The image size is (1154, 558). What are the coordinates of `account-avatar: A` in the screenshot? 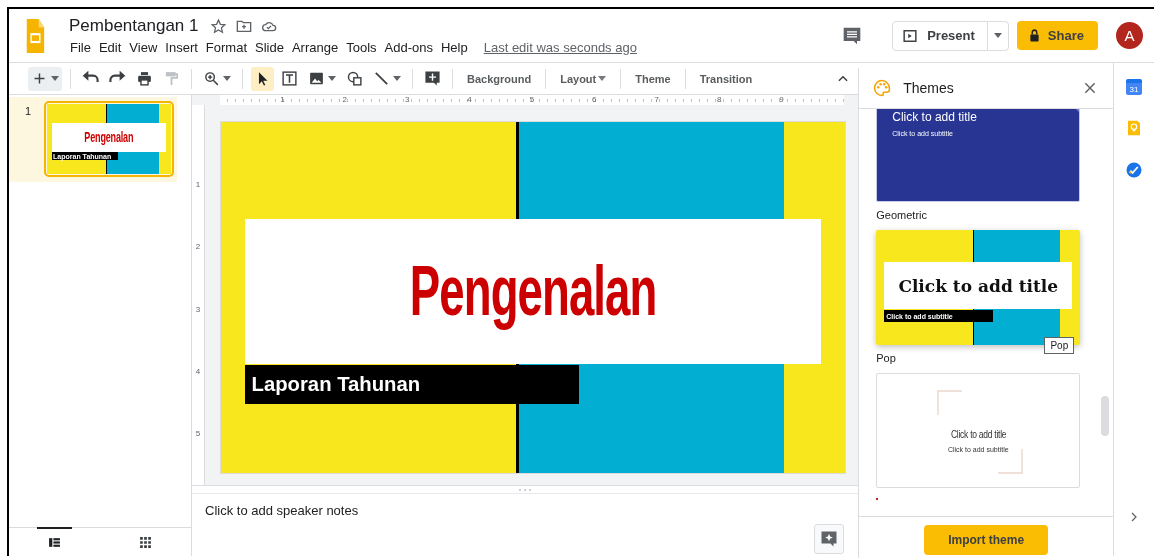 It's located at (1129, 35).